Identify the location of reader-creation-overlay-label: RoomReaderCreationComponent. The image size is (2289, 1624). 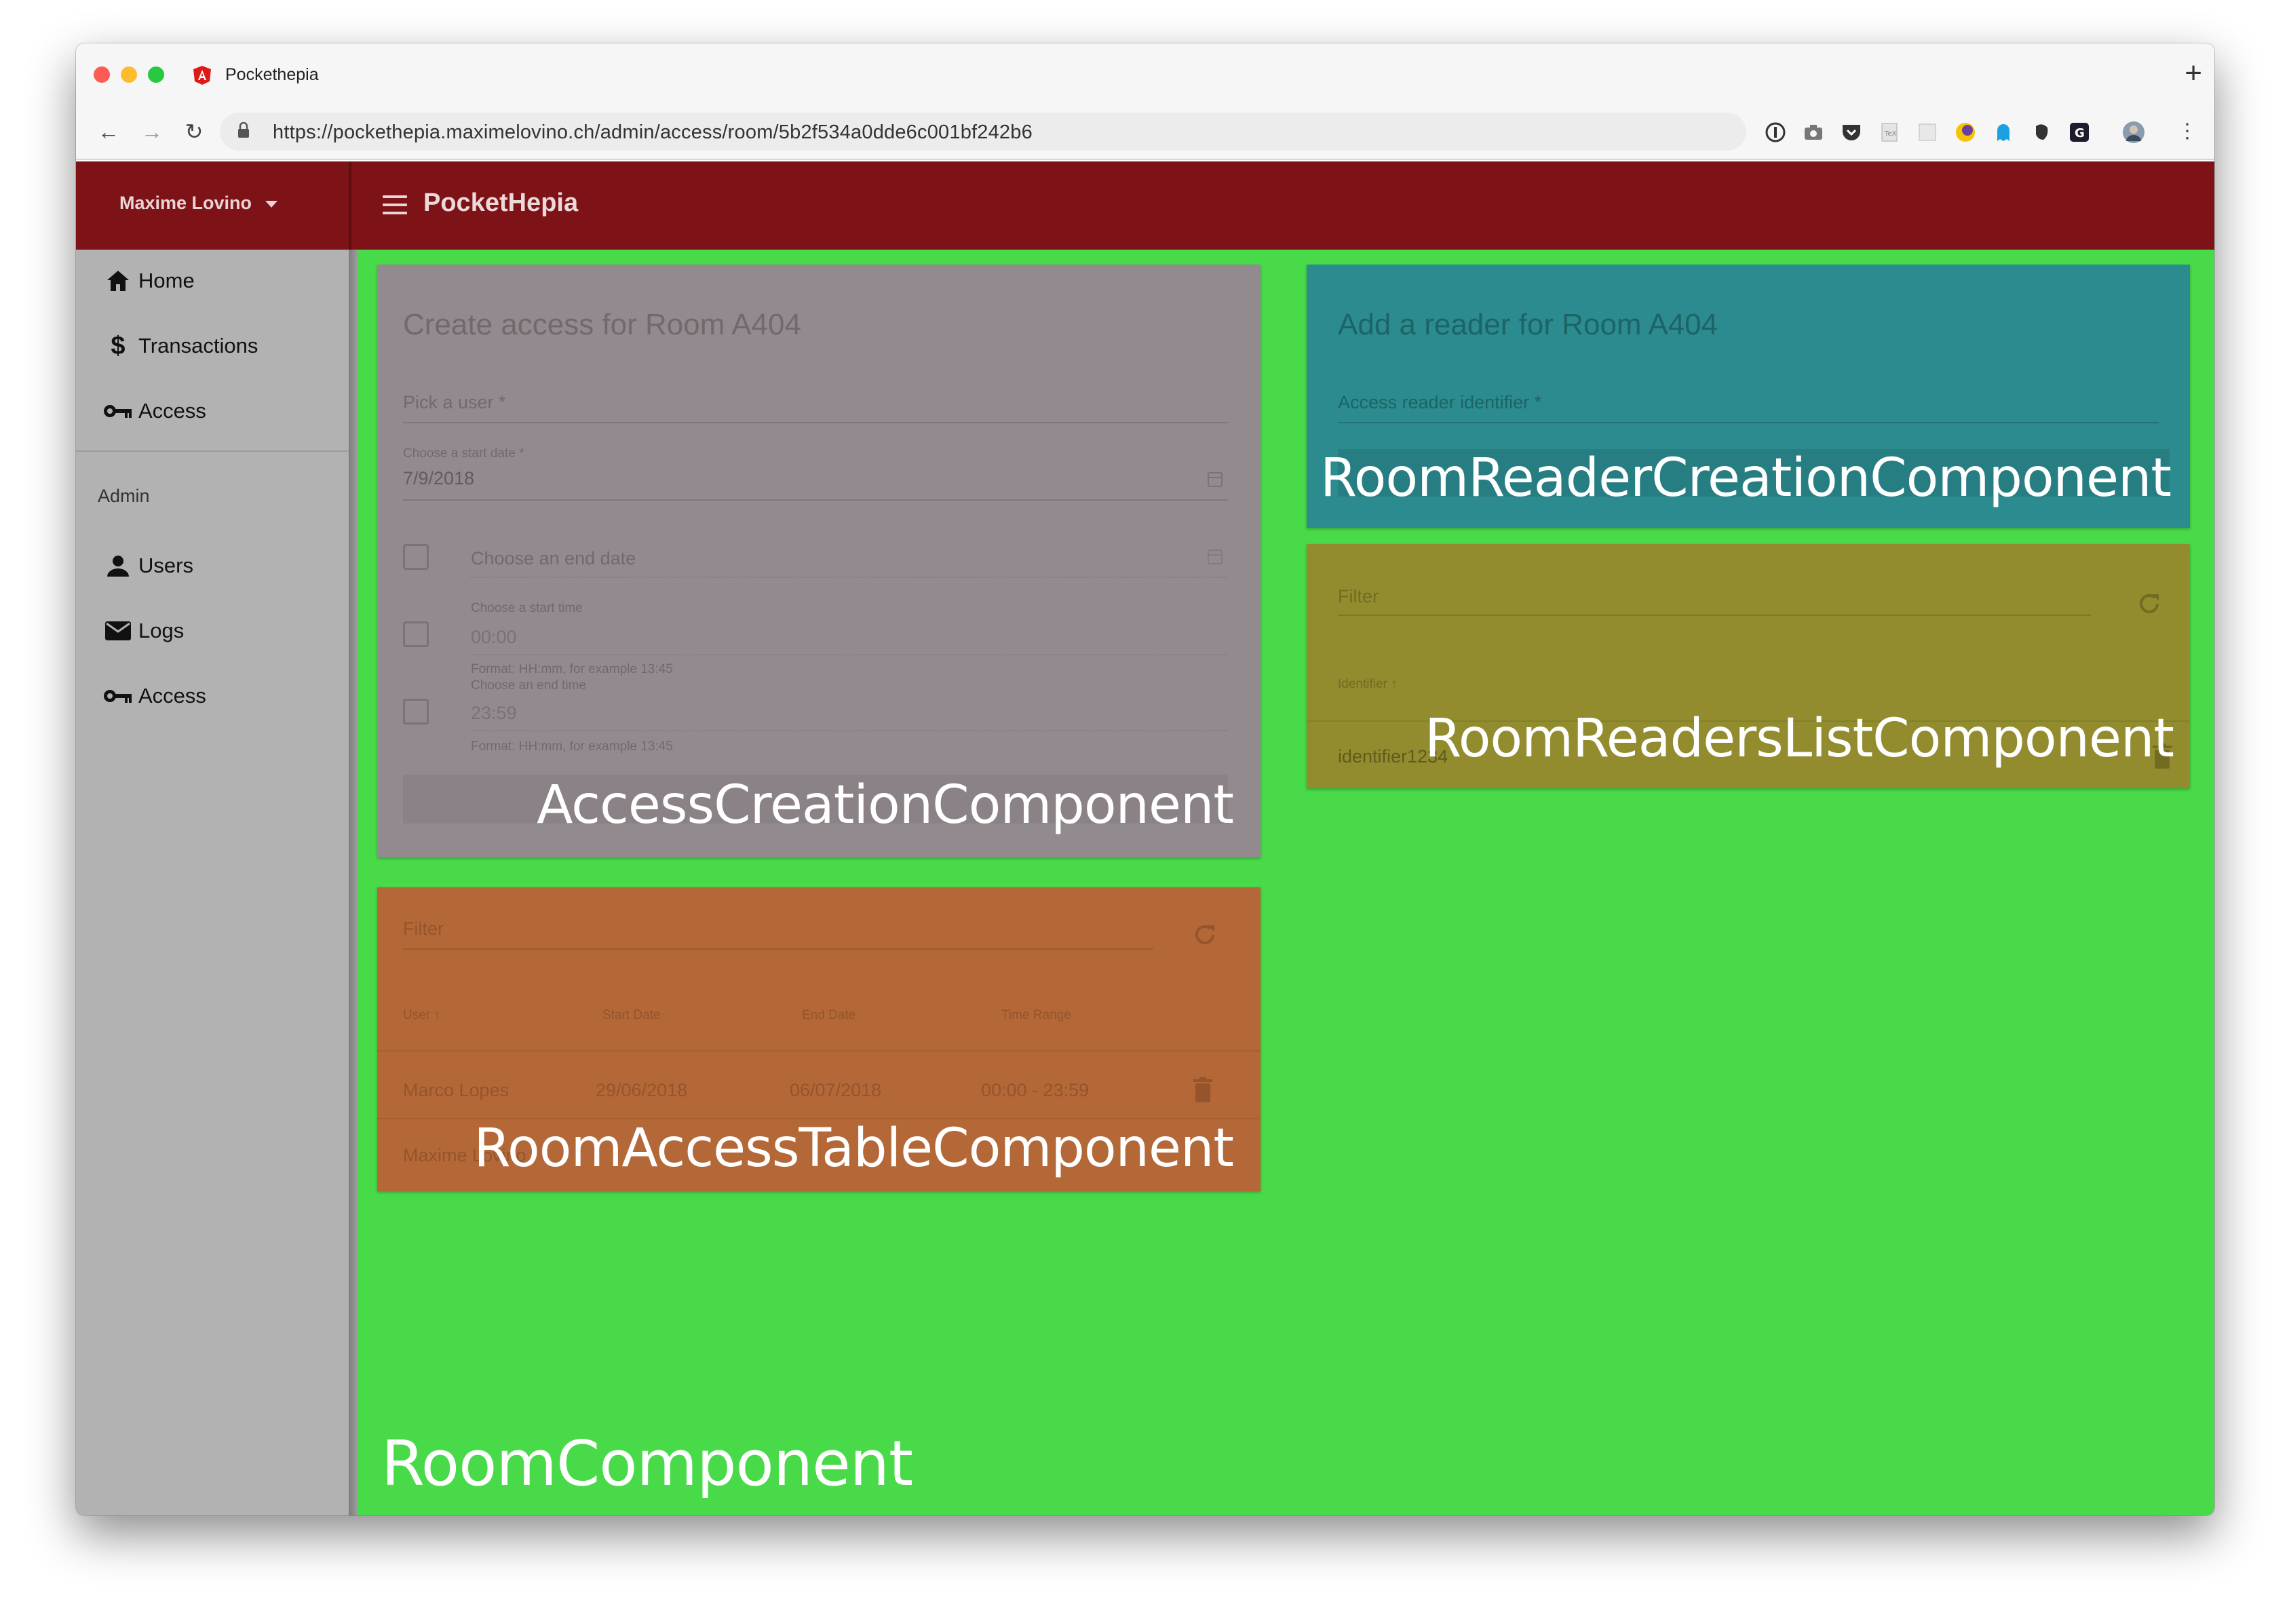
(1746, 478).